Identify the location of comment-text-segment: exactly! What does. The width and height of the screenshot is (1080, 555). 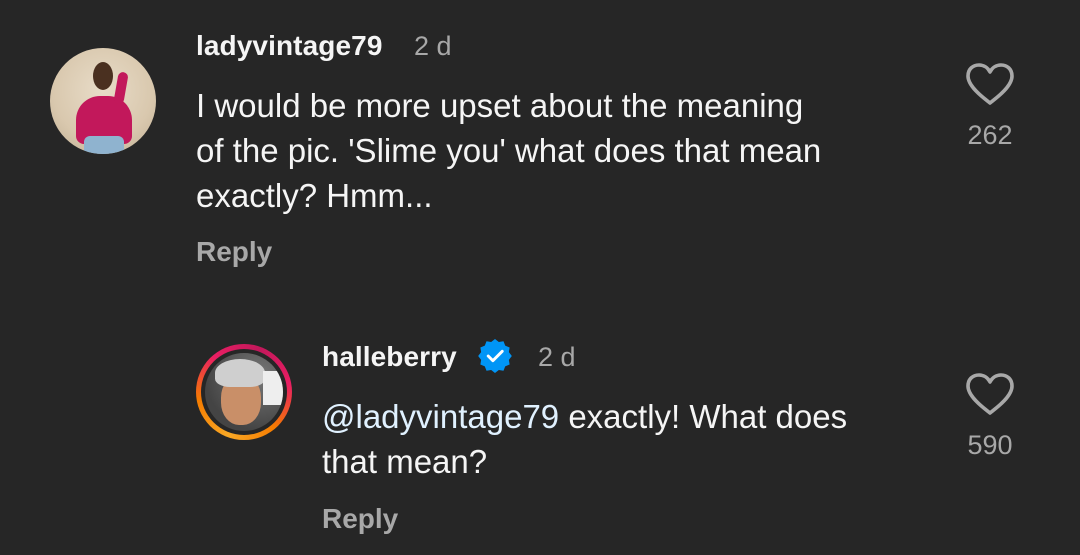
(703, 416).